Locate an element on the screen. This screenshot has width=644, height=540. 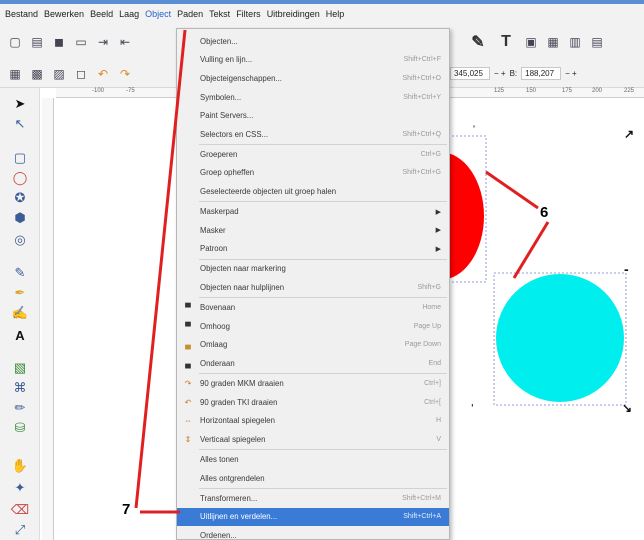
menu-uitbreidingen: Uitbreidingen is located at coordinates (293, 14).